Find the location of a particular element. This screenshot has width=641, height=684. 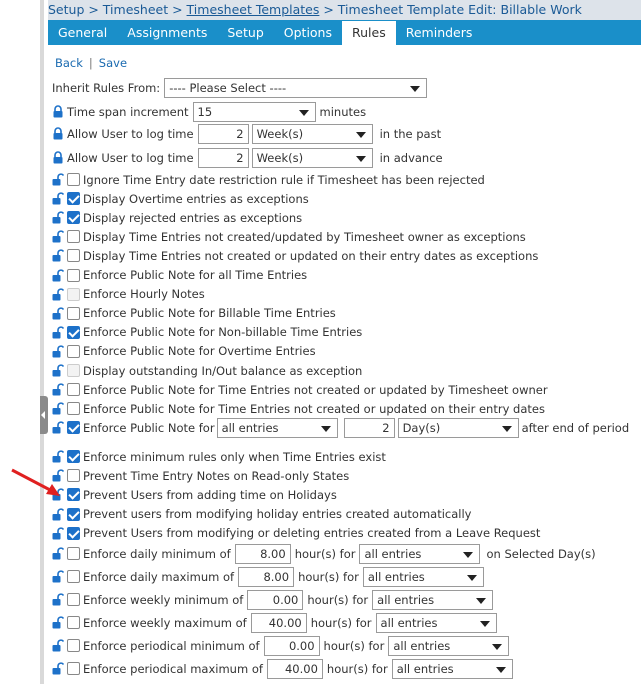

save-link: Save is located at coordinates (113, 63).